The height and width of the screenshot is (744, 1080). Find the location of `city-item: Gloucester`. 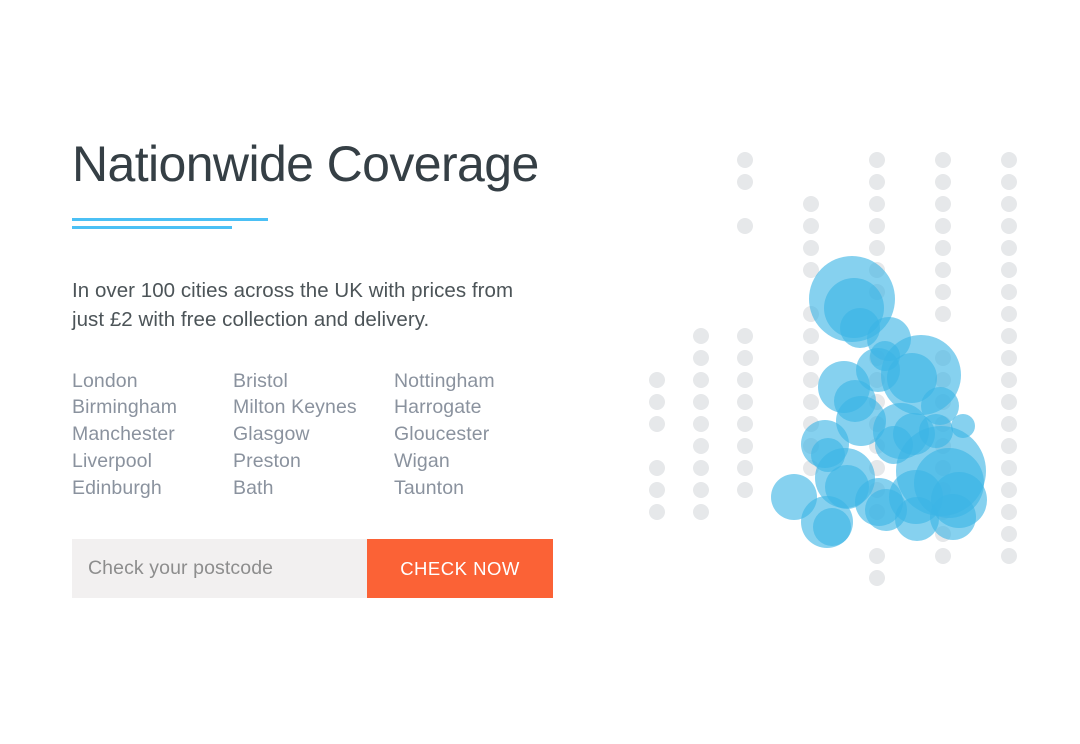

city-item: Gloucester is located at coordinates (442, 434).